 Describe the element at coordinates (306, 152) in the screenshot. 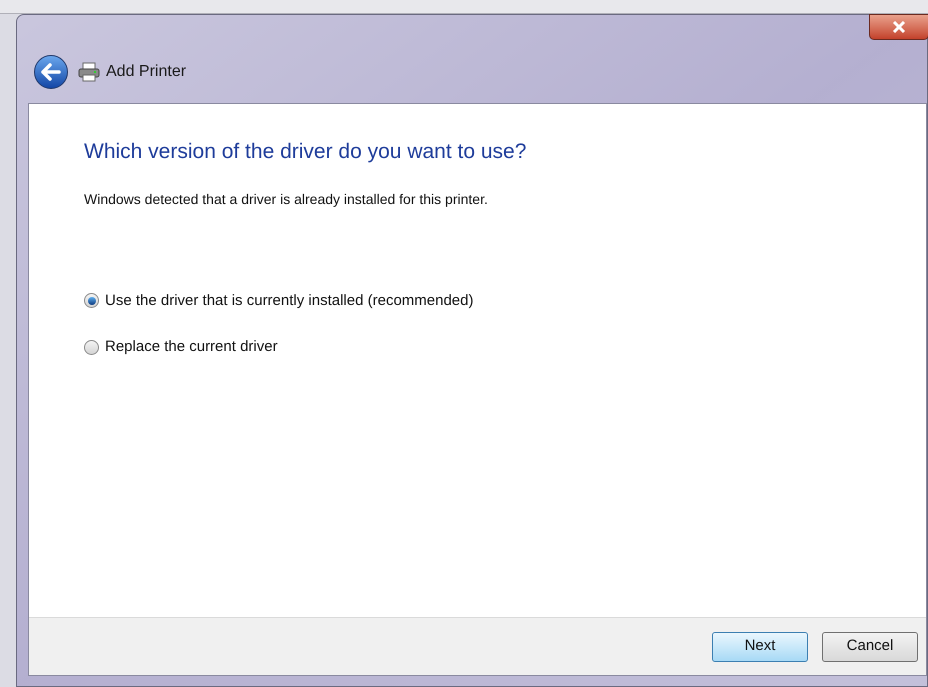

I see `dialog-heading: Which version of the driver do you want to use?` at that location.